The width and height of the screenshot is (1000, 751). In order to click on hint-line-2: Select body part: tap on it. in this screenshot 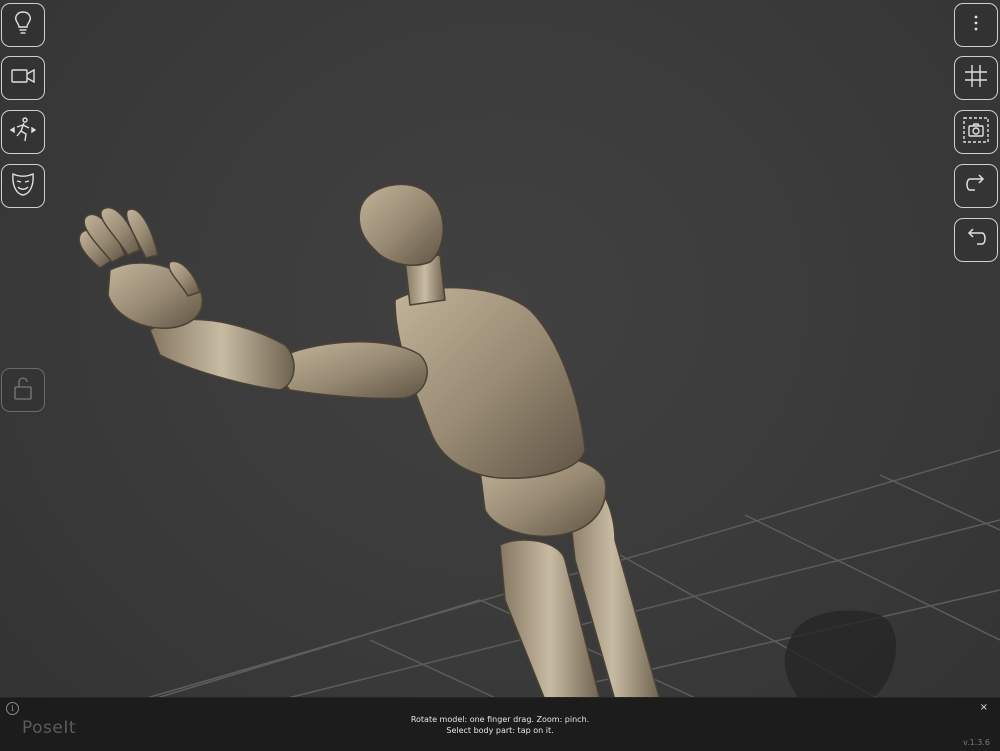, I will do `click(500, 730)`.